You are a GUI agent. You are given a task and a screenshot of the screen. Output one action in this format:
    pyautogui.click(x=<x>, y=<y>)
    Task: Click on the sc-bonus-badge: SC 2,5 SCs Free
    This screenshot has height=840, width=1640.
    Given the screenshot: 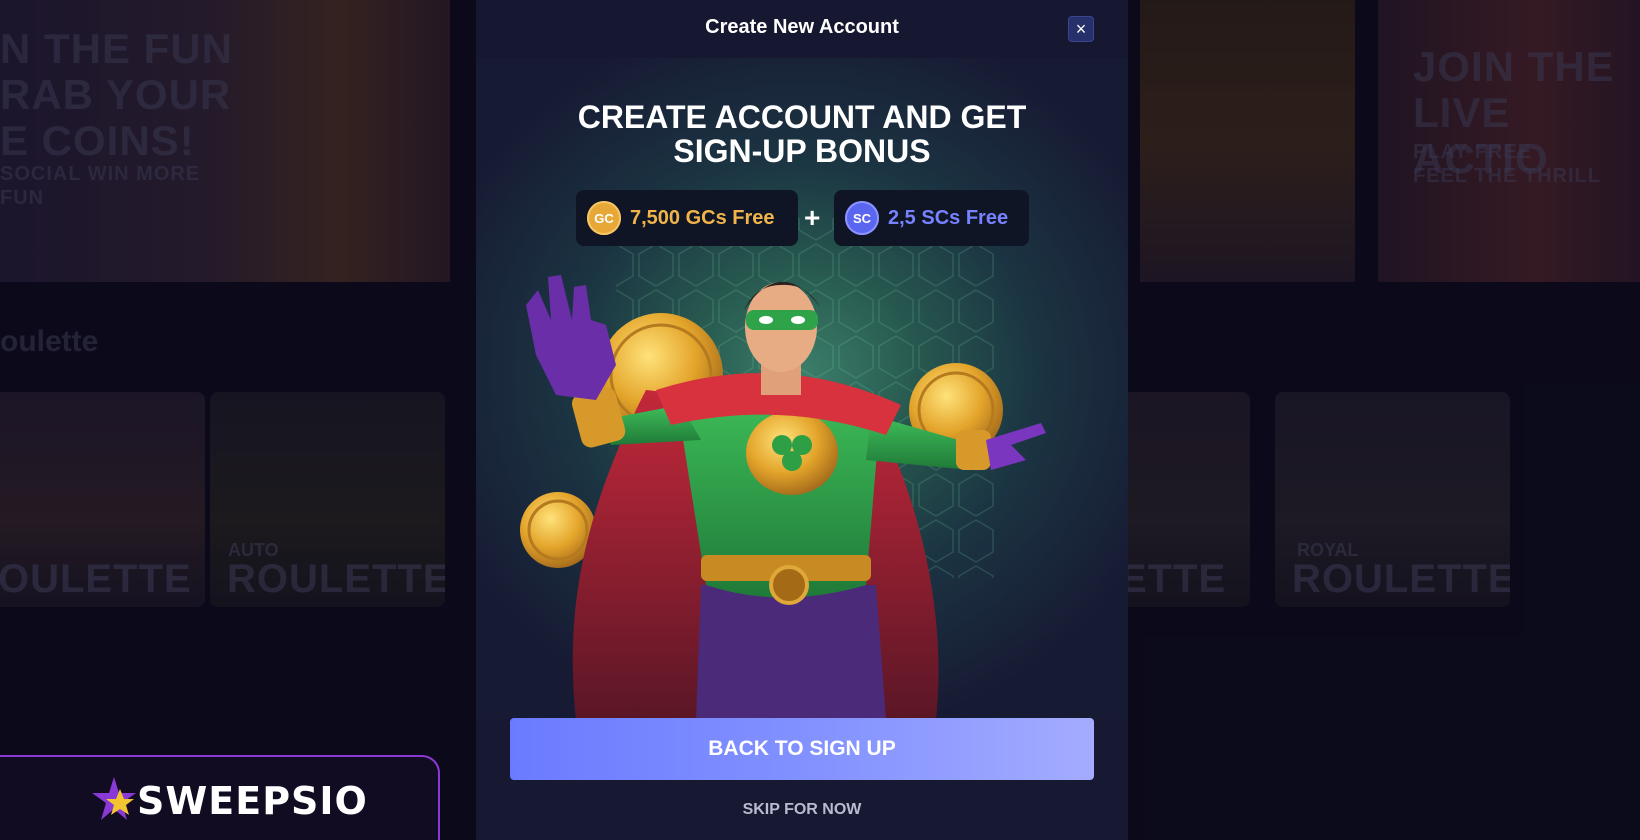 What is the action you would take?
    pyautogui.click(x=931, y=218)
    